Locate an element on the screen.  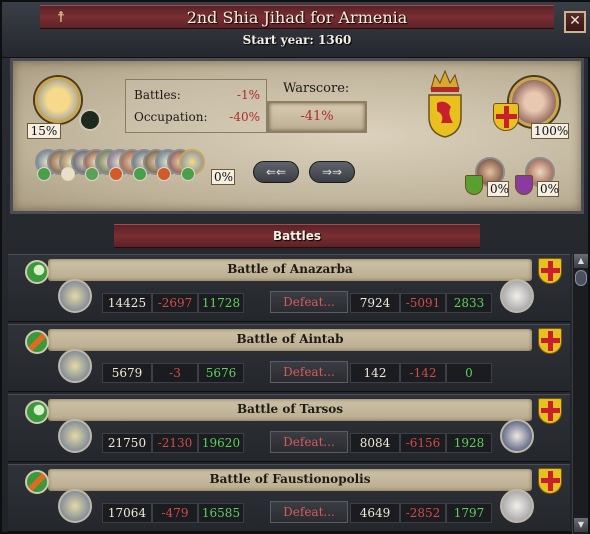
defender-end: 1928 is located at coordinates (469, 443).